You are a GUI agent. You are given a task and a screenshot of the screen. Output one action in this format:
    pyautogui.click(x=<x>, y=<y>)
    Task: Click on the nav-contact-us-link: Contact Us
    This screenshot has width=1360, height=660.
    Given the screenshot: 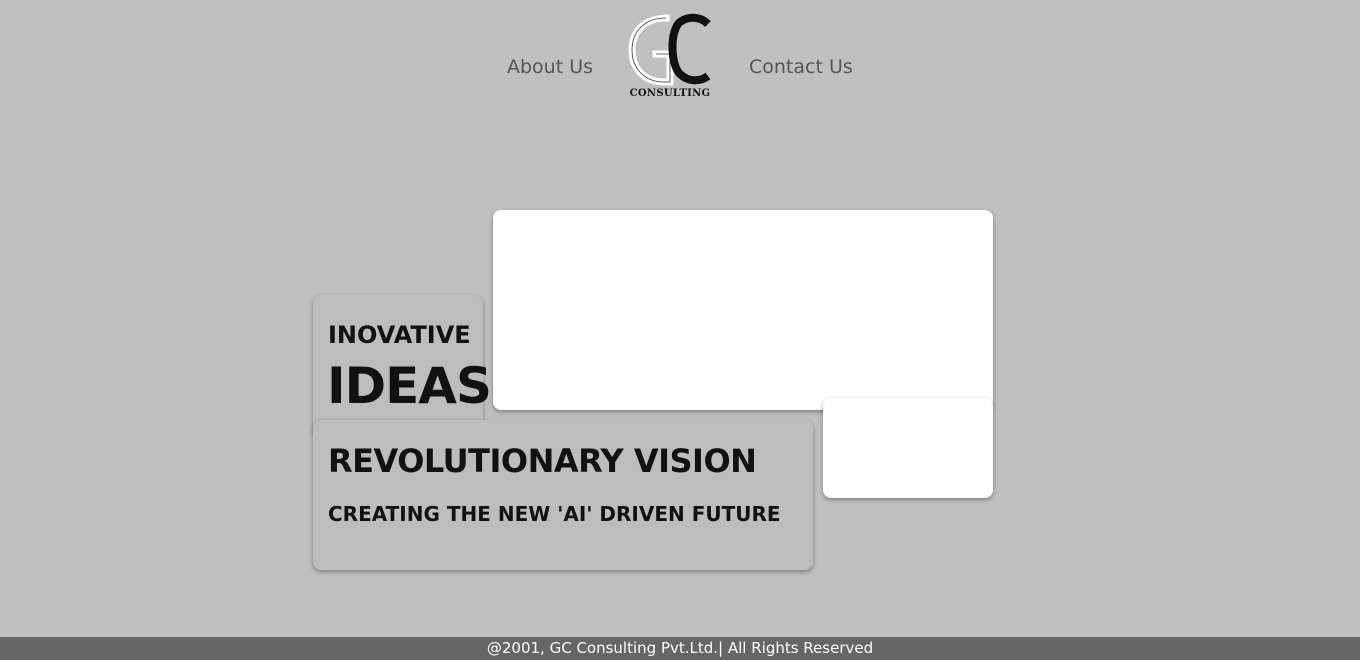 What is the action you would take?
    pyautogui.click(x=801, y=67)
    